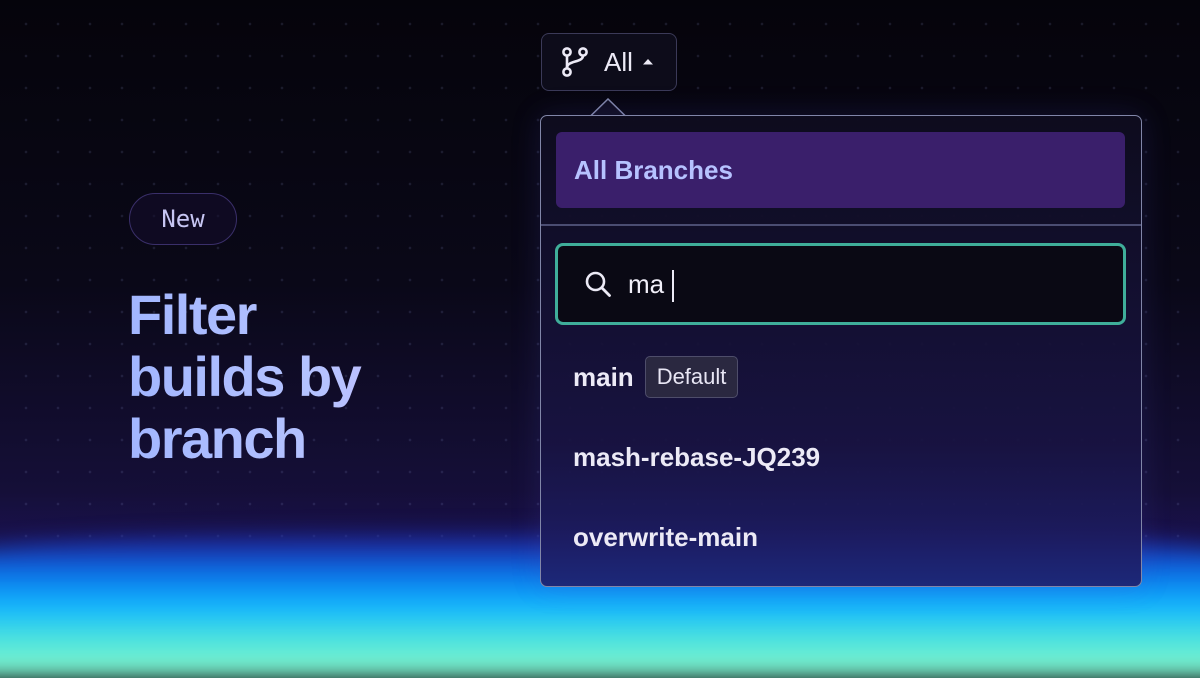 The width and height of the screenshot is (1200, 678). Describe the element at coordinates (603, 376) in the screenshot. I see `branch-option-label: main` at that location.